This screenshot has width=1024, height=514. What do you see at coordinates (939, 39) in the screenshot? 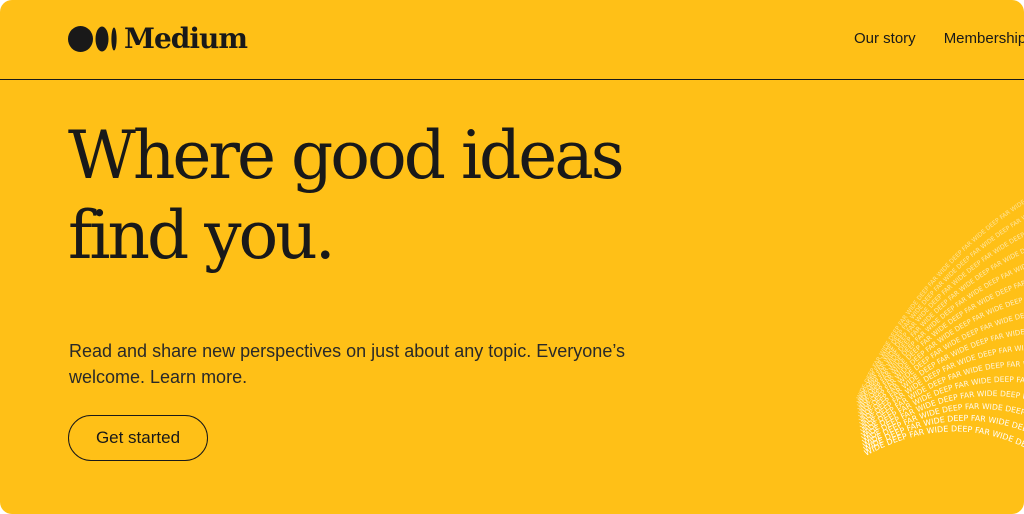
I see `top-nav: Our story Membership` at bounding box center [939, 39].